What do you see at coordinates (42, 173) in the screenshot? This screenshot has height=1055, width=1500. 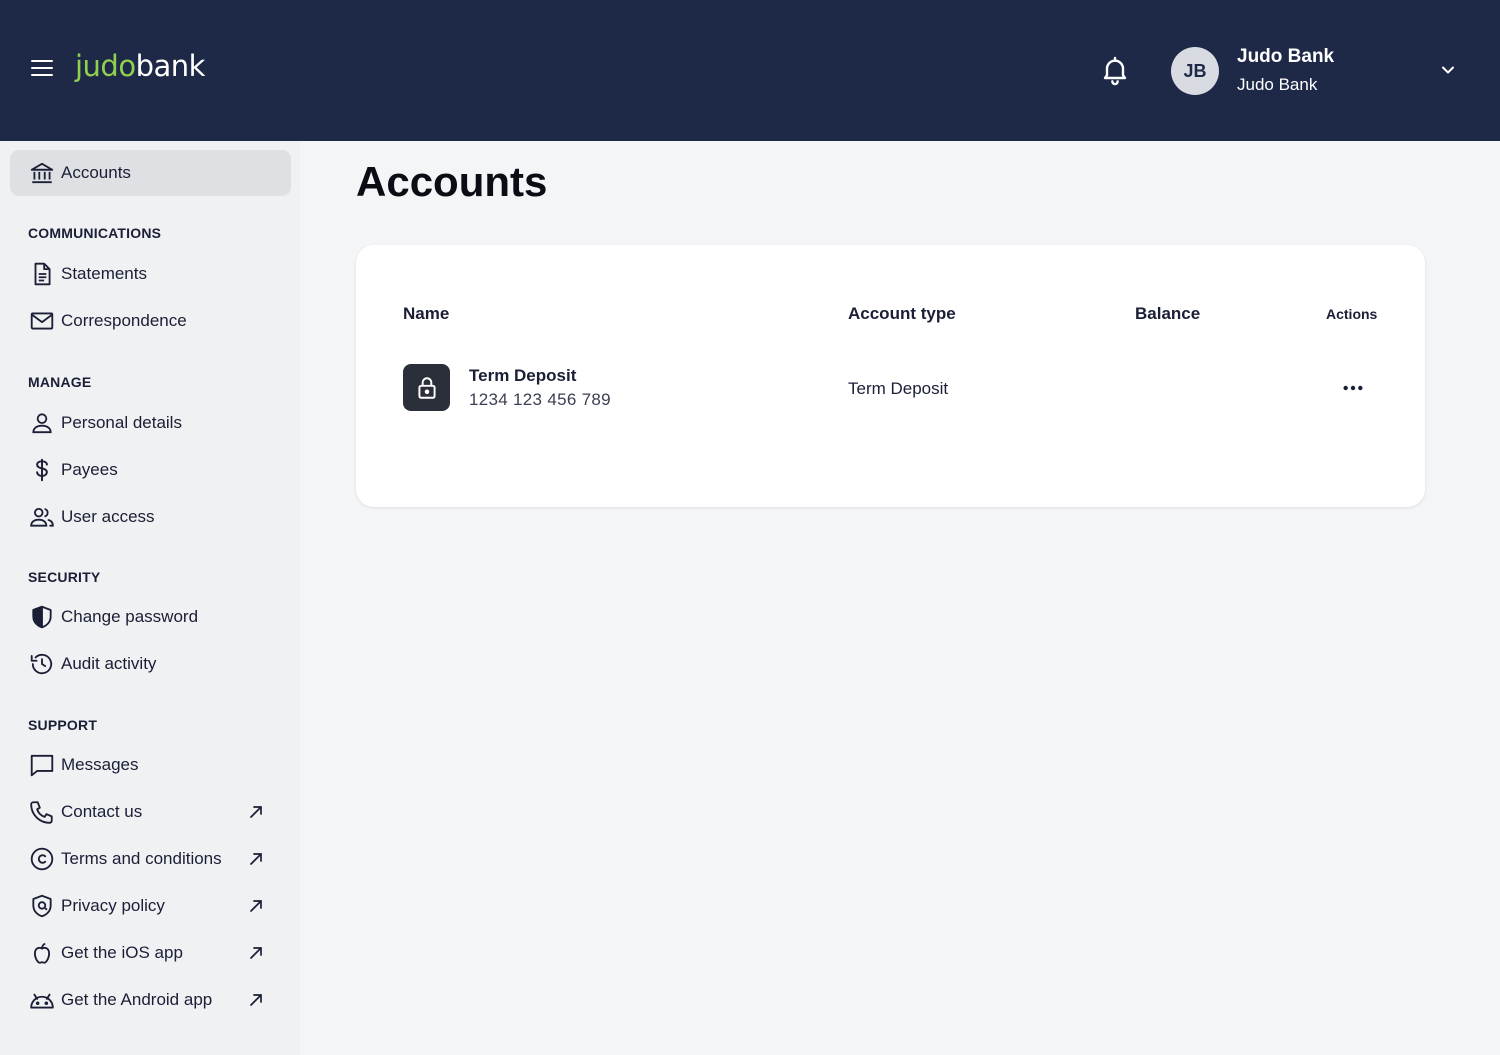 I see `bank-icon` at bounding box center [42, 173].